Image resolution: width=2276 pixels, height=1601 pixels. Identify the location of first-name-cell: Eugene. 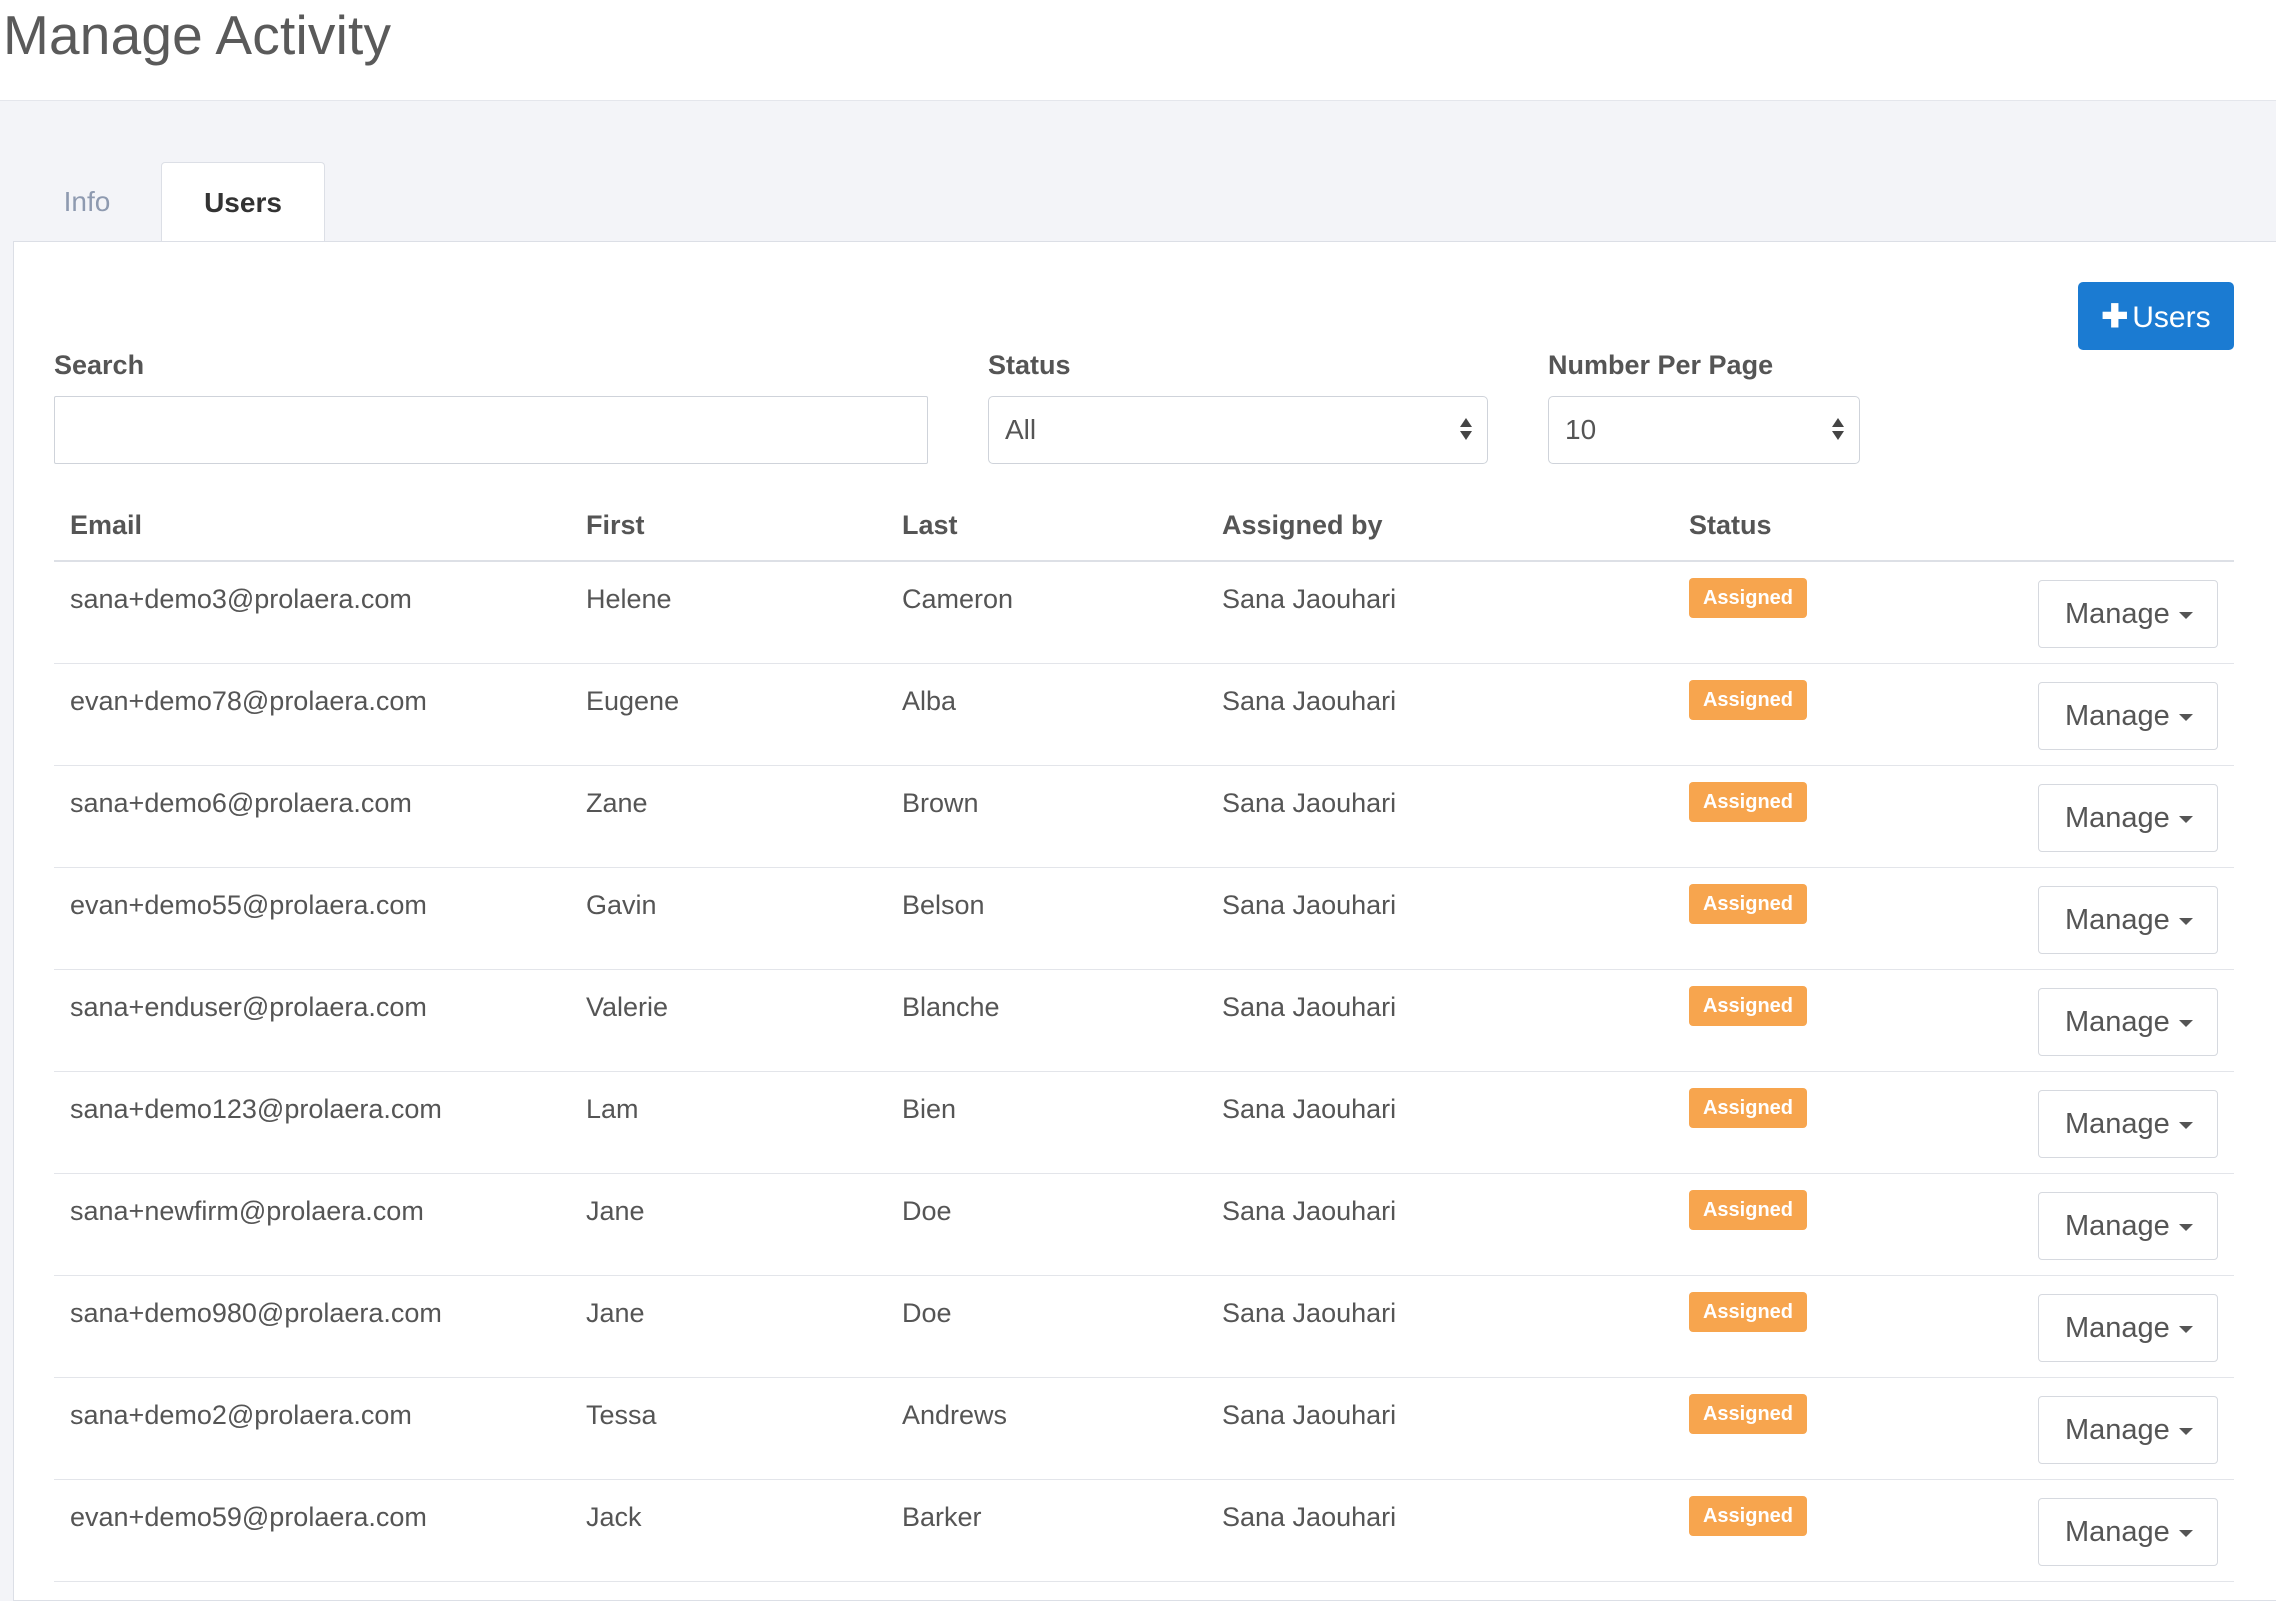
(633, 701).